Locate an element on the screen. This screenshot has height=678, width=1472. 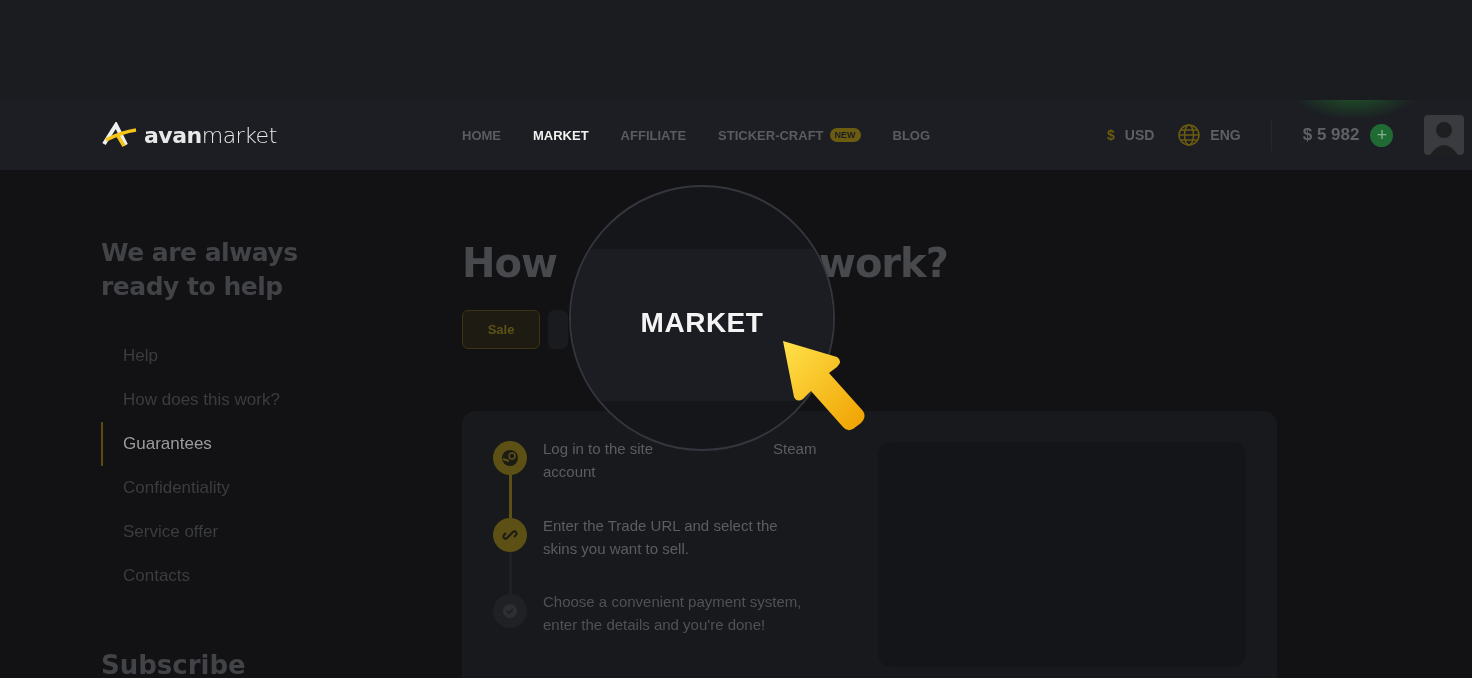
step-text: Choose a convenient payment system, is located at coordinates (672, 602).